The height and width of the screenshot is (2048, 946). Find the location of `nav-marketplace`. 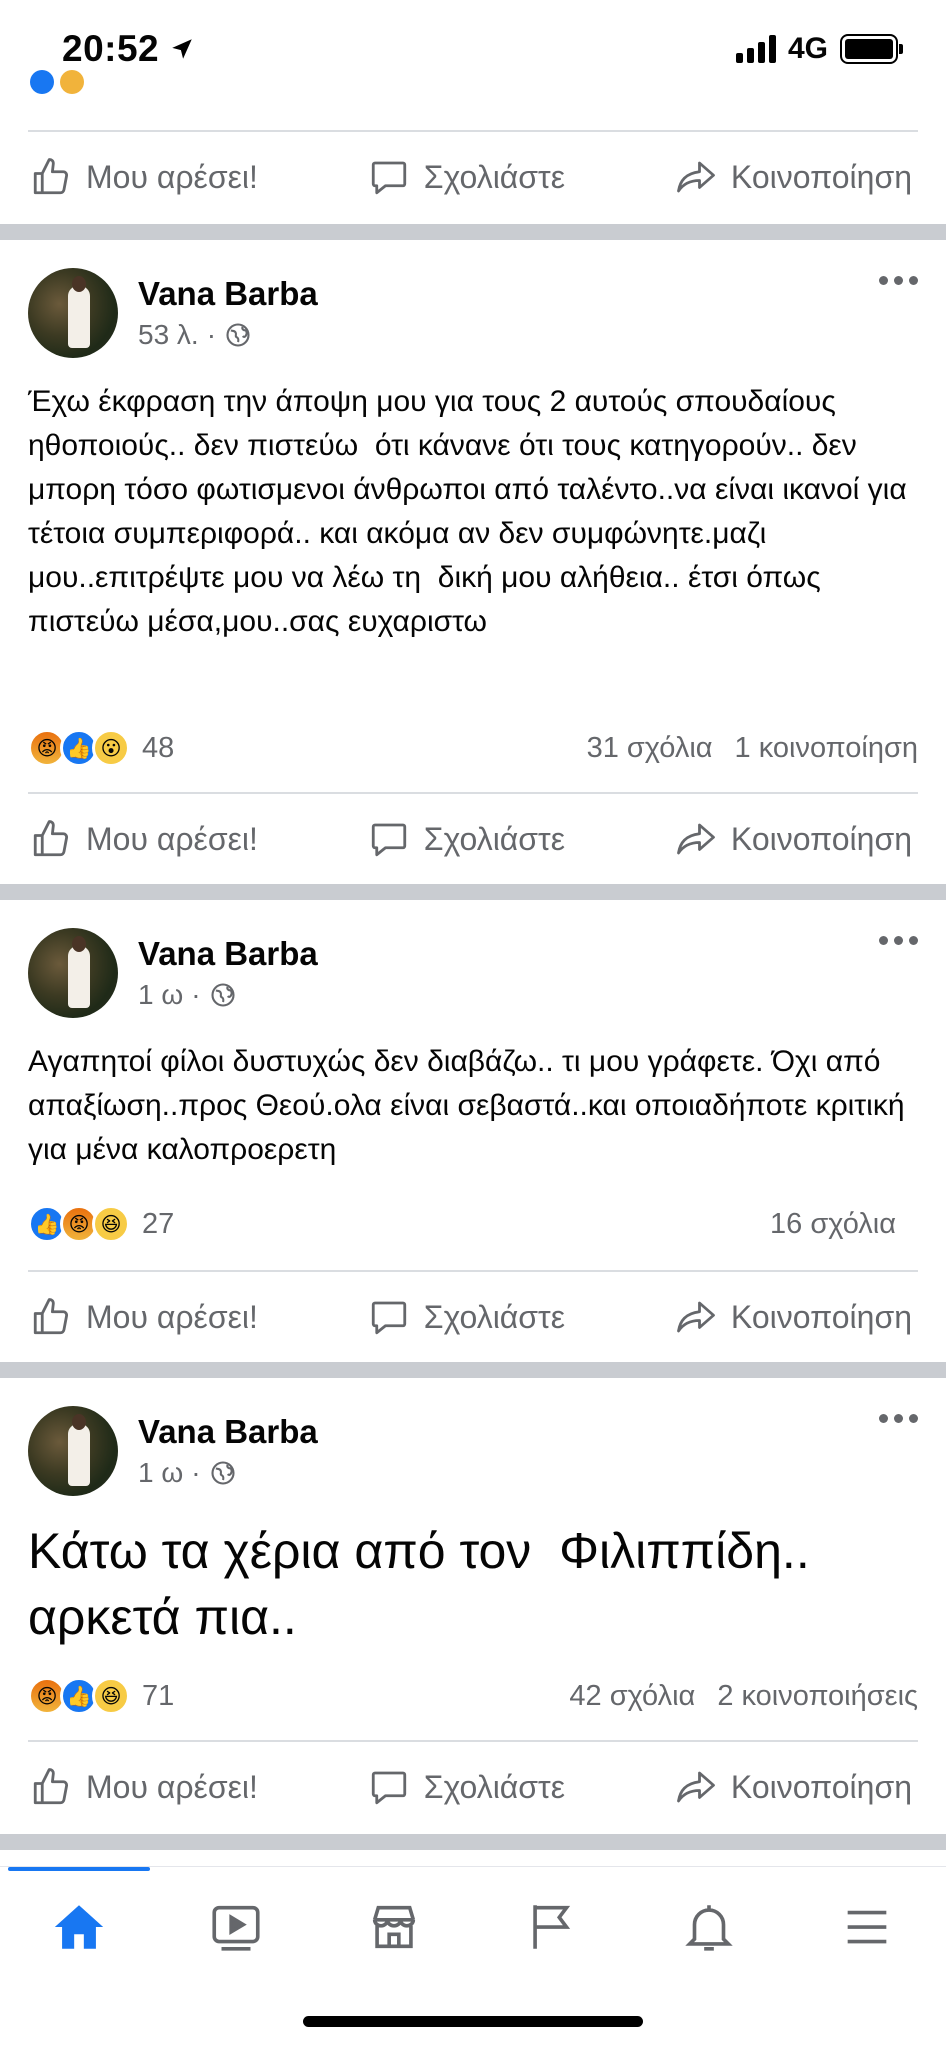

nav-marketplace is located at coordinates (394, 1927).